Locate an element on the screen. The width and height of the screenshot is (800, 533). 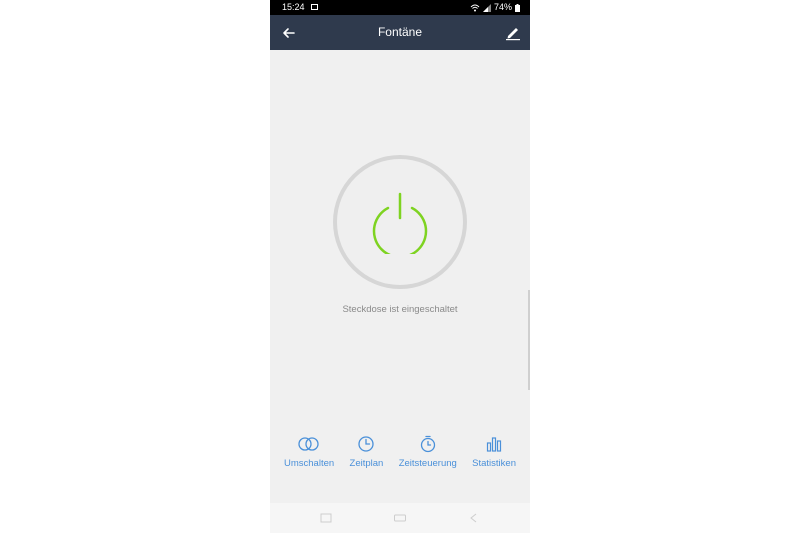
image-notification-icon is located at coordinates (314, 7).